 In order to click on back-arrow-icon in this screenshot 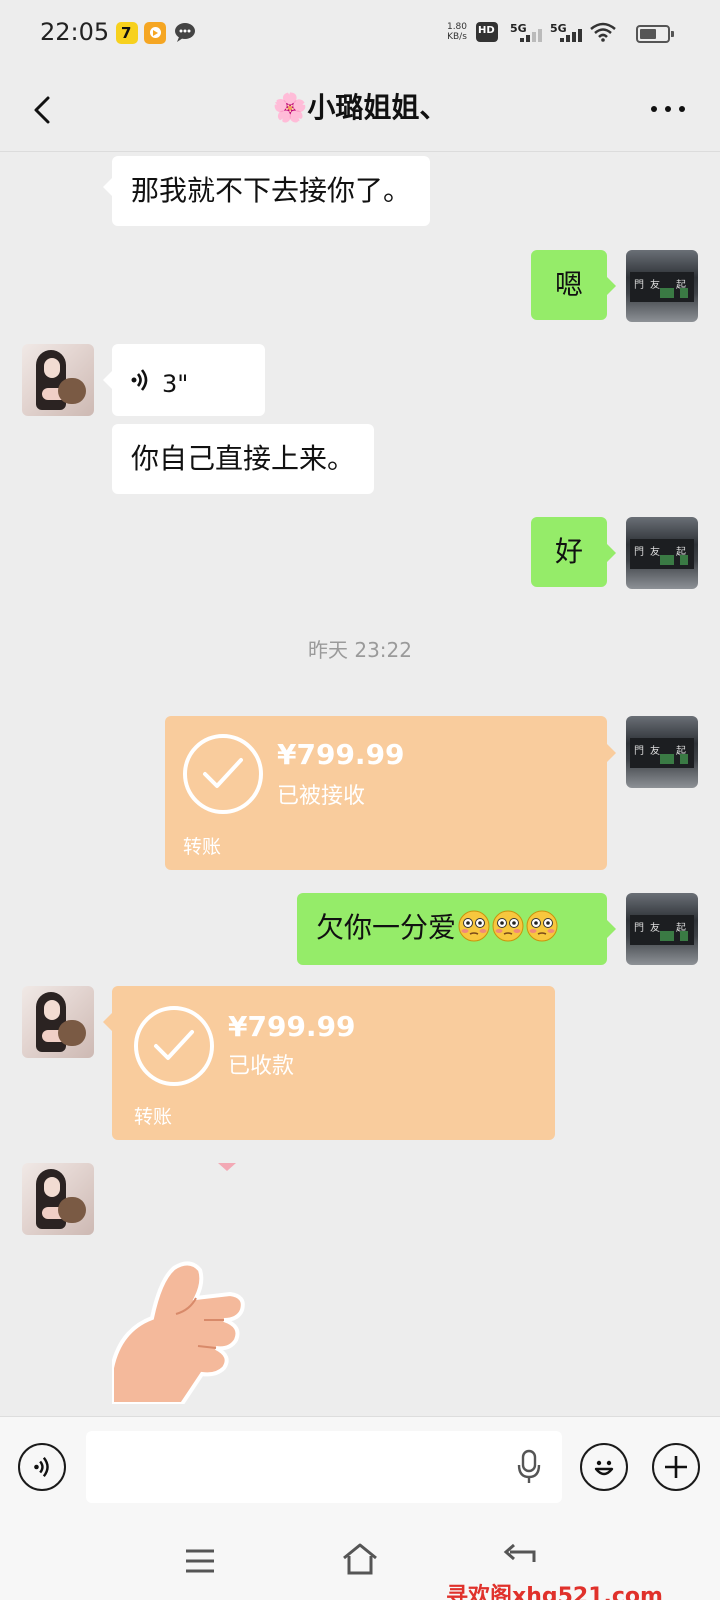, I will do `click(520, 1552)`.